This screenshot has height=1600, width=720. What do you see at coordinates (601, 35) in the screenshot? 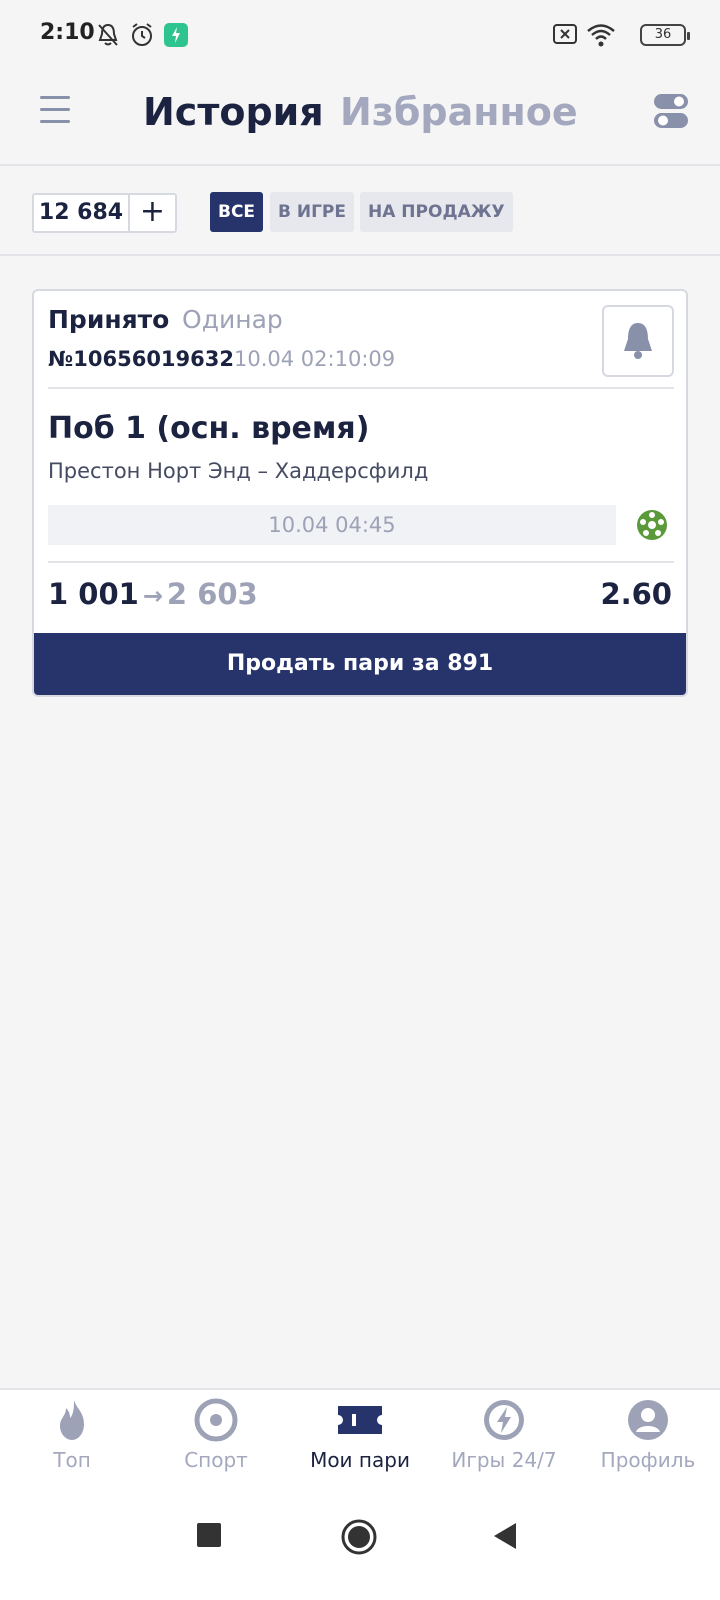
I see `wifi-icon` at bounding box center [601, 35].